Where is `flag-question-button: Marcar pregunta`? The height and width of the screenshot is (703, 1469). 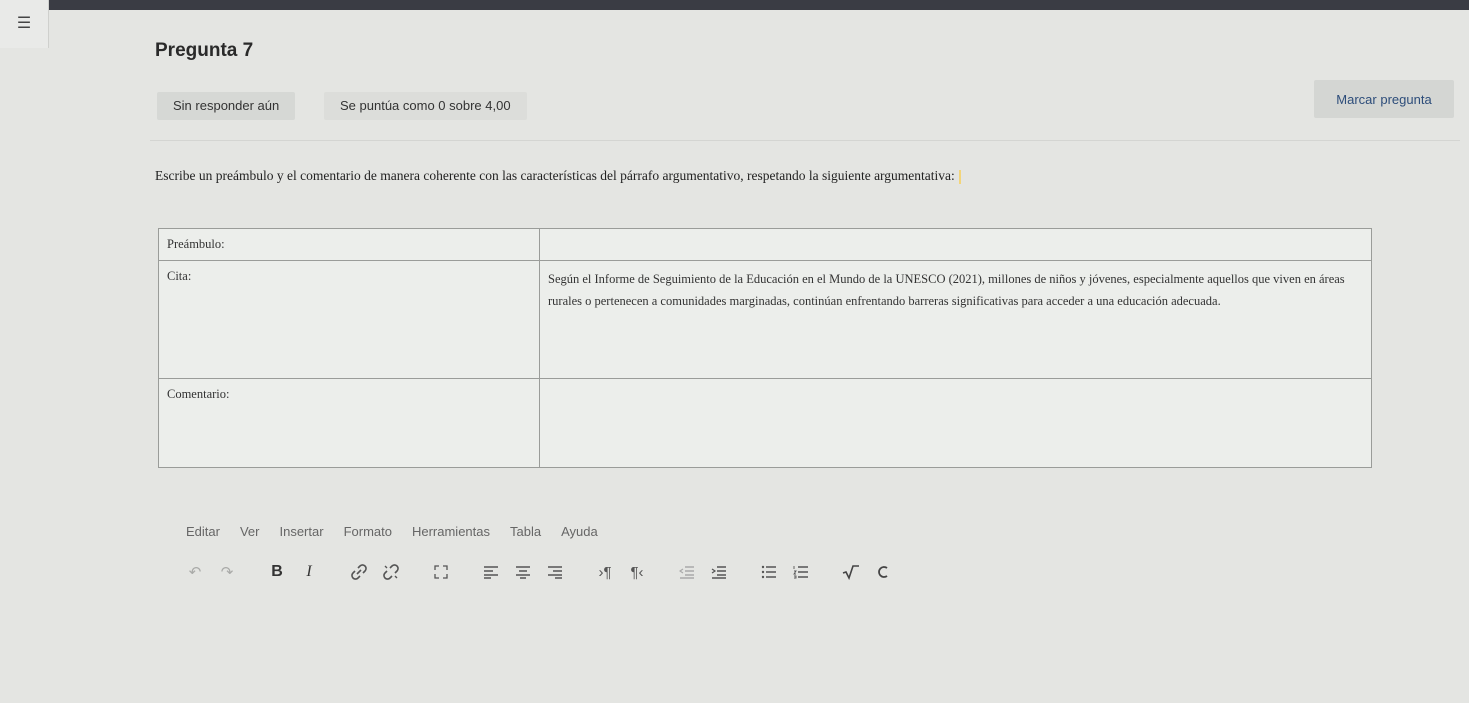 flag-question-button: Marcar pregunta is located at coordinates (1384, 99).